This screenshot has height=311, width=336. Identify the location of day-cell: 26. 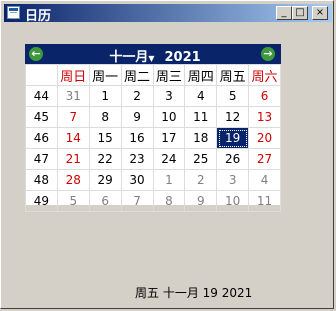
(233, 159).